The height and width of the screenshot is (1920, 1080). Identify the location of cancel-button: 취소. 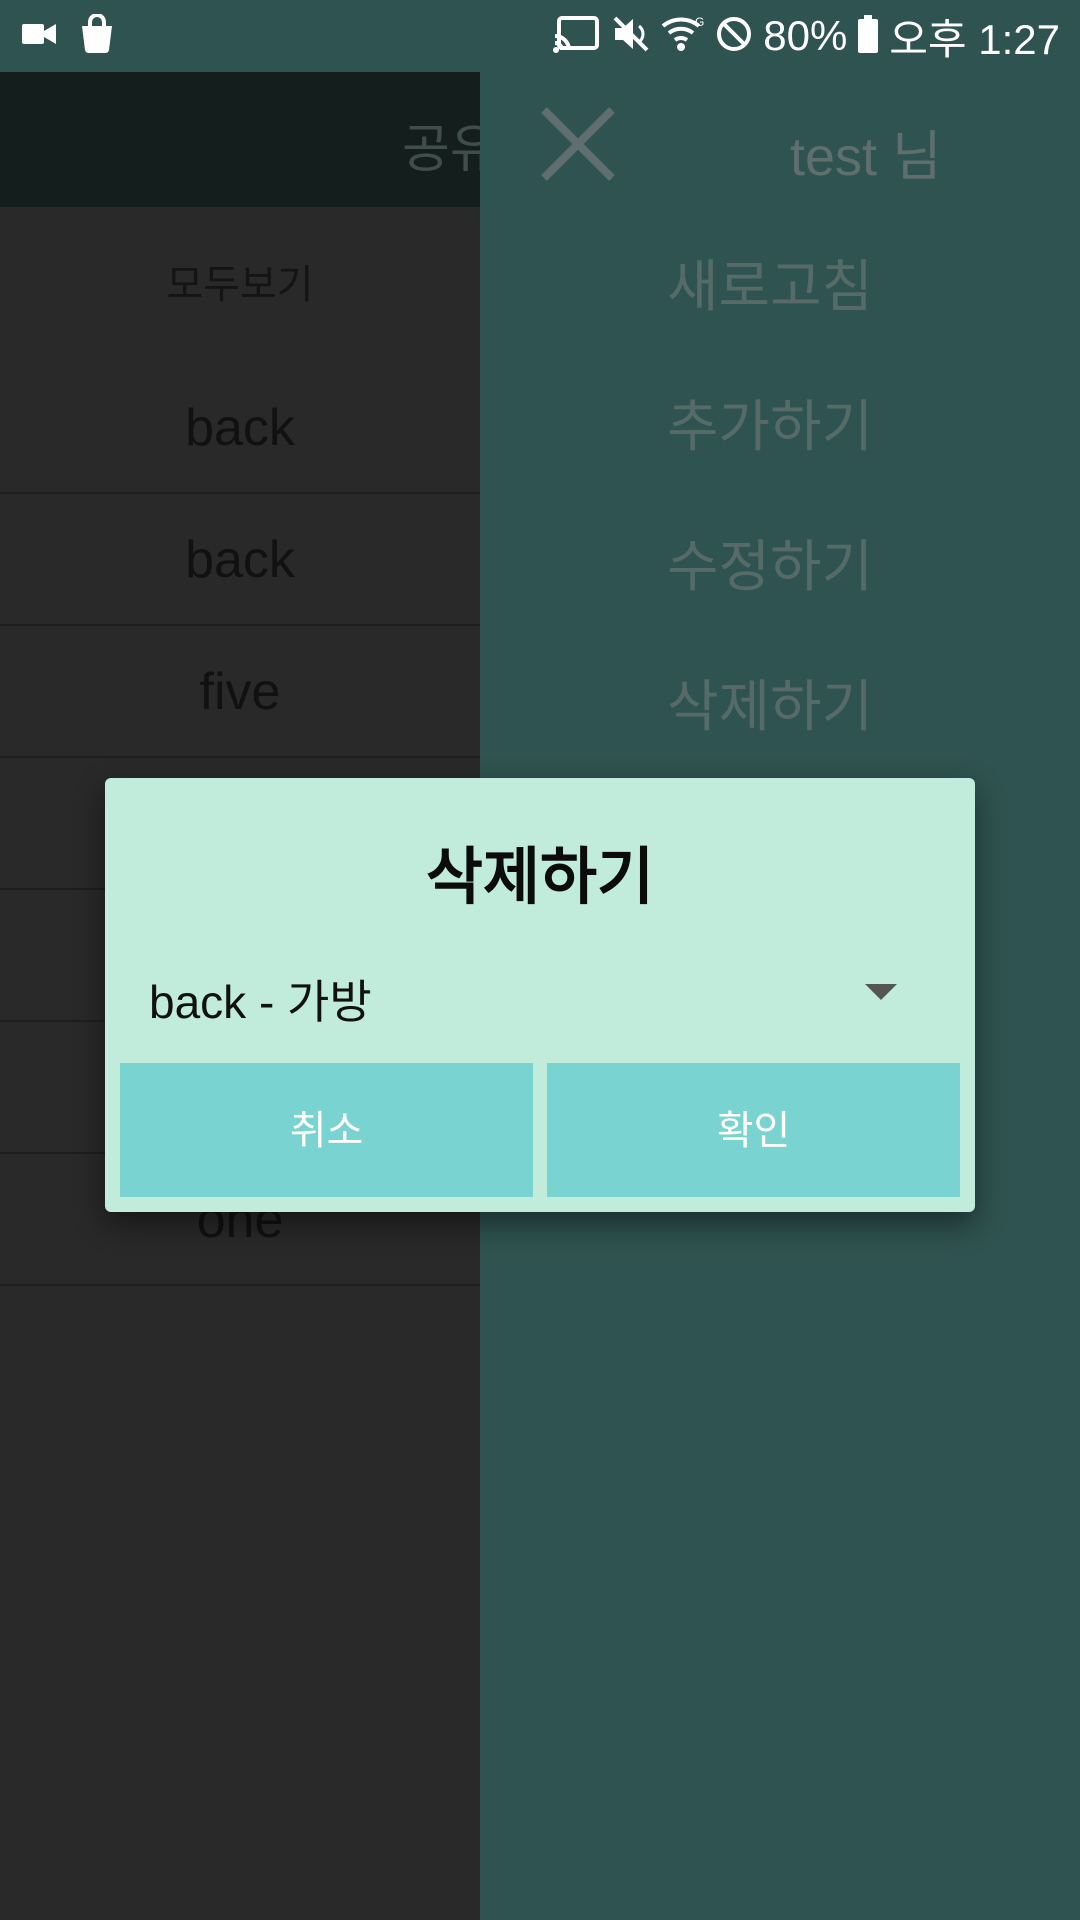
(326, 1130).